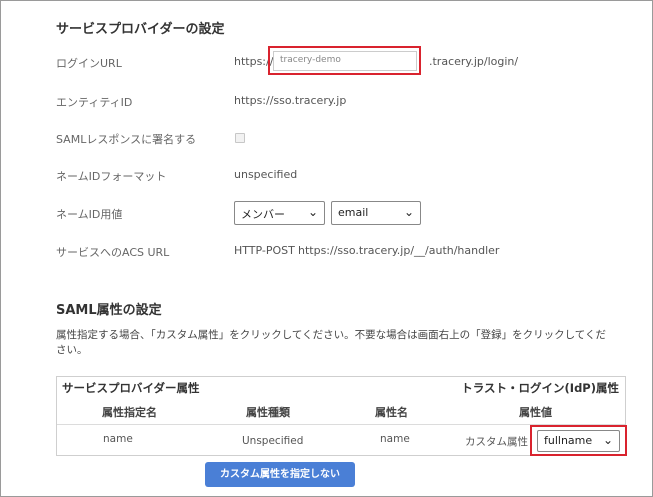 The image size is (653, 497). What do you see at coordinates (496, 442) in the screenshot?
I see `row-attr-value-kind: カスタム属性` at bounding box center [496, 442].